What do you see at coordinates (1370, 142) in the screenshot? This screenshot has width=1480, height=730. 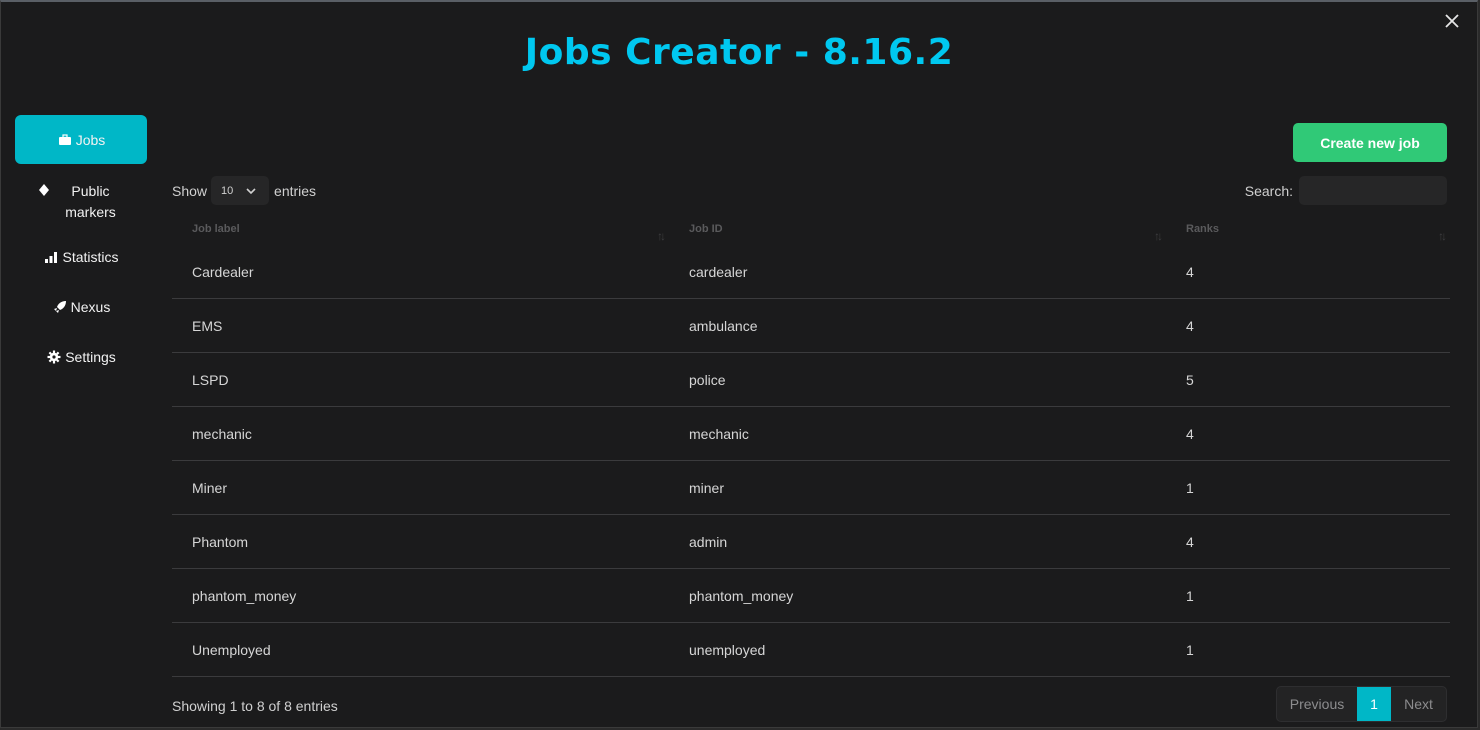 I see `create-new-job-button: Create new job` at bounding box center [1370, 142].